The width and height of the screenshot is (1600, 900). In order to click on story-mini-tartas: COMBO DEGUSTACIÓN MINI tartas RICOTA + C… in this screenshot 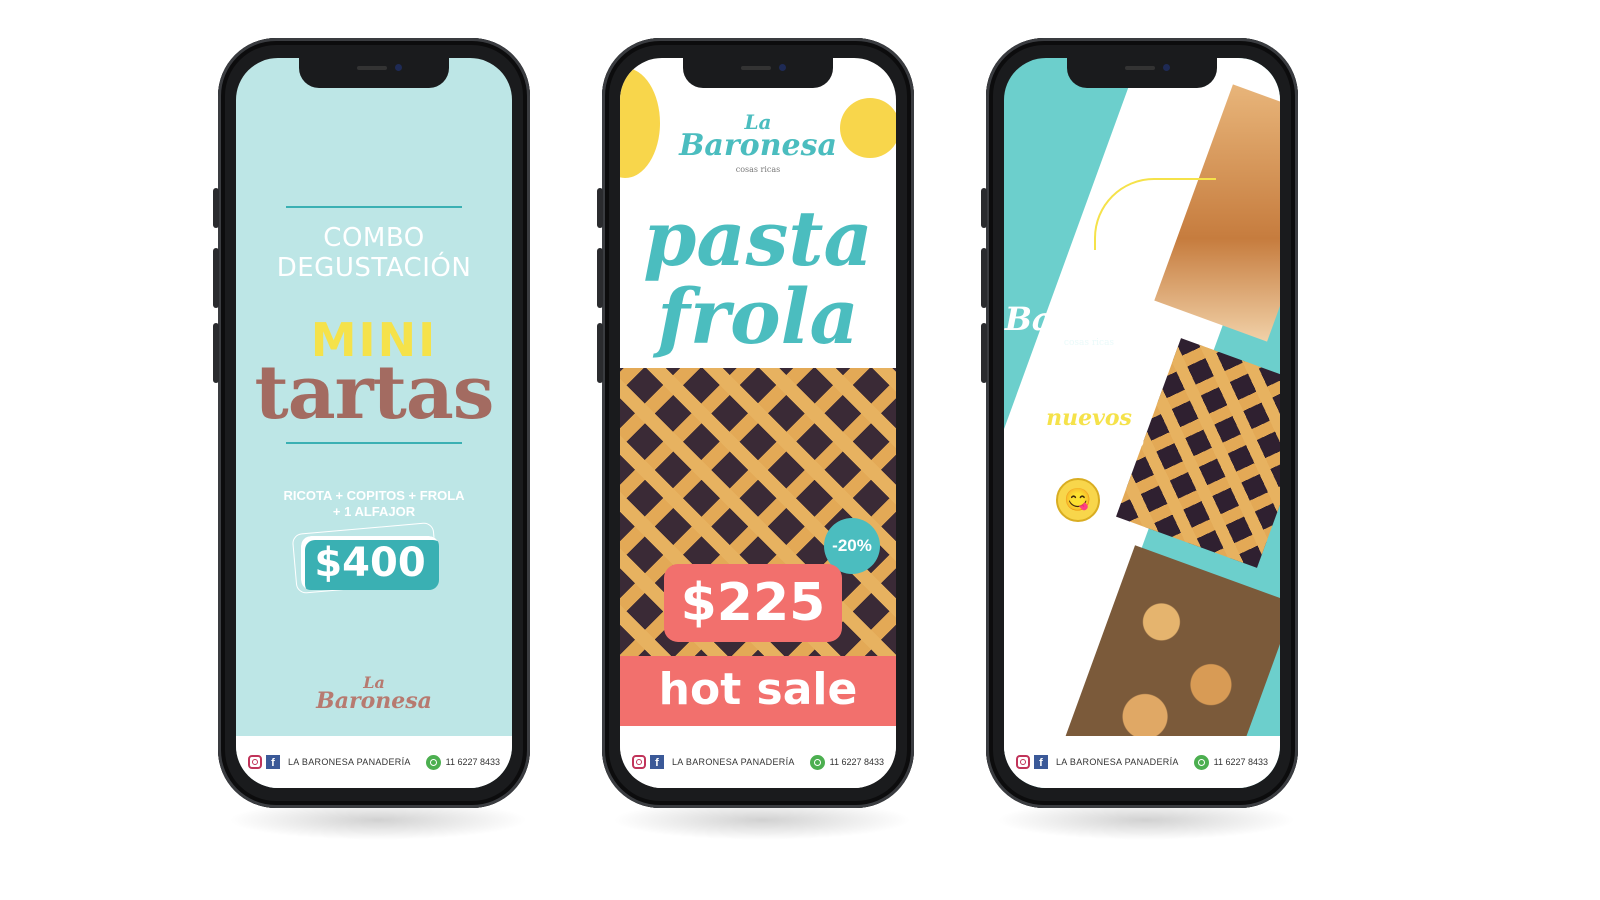, I will do `click(374, 423)`.